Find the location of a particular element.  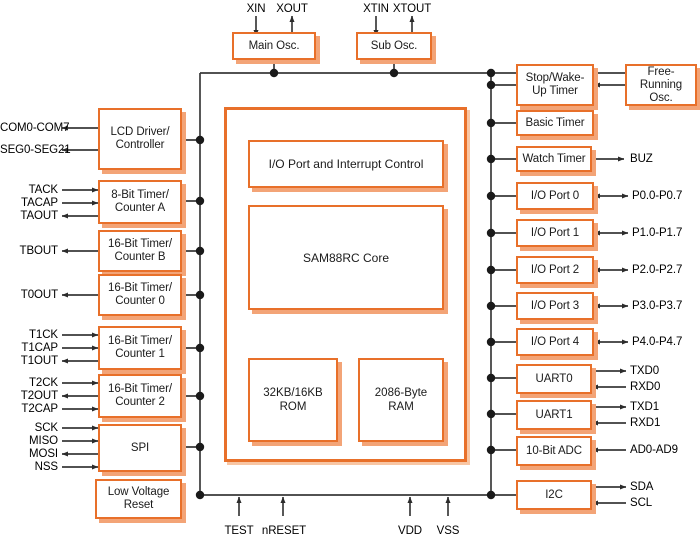

block-uart1: UART1 is located at coordinates (554, 415).